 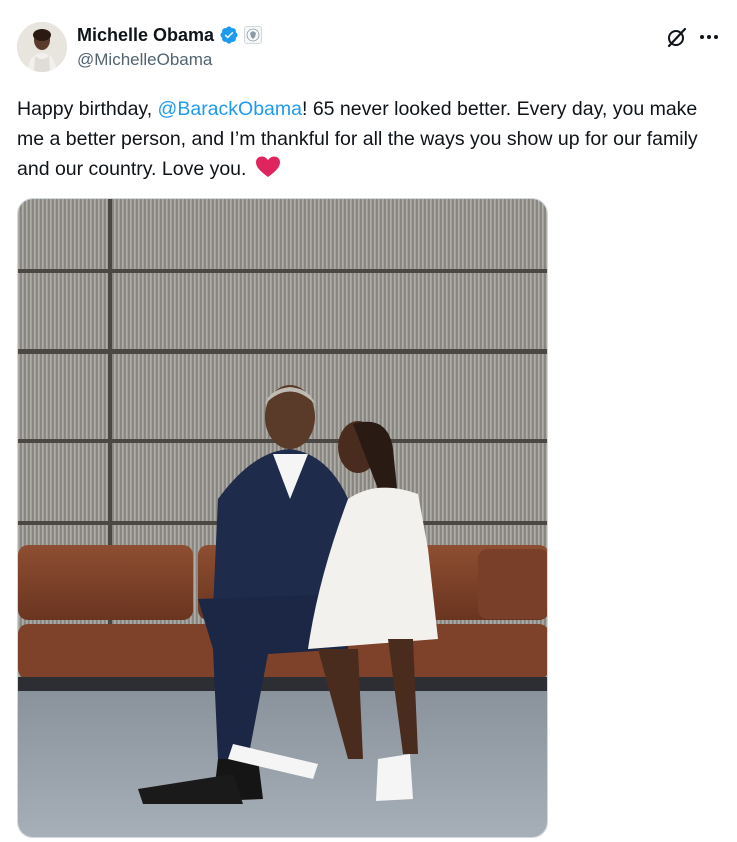 I want to click on tweet-header: Michelle Obama @MichelleObama, so click(x=369, y=48).